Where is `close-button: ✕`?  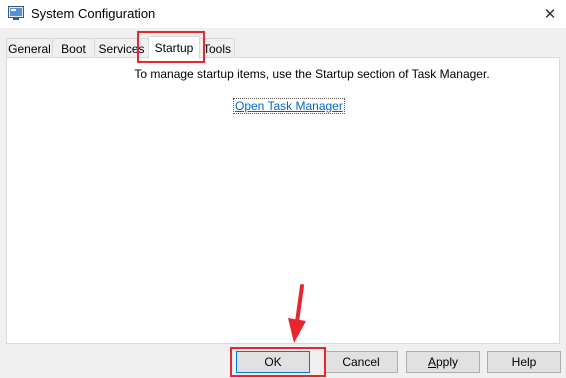 close-button: ✕ is located at coordinates (550, 14).